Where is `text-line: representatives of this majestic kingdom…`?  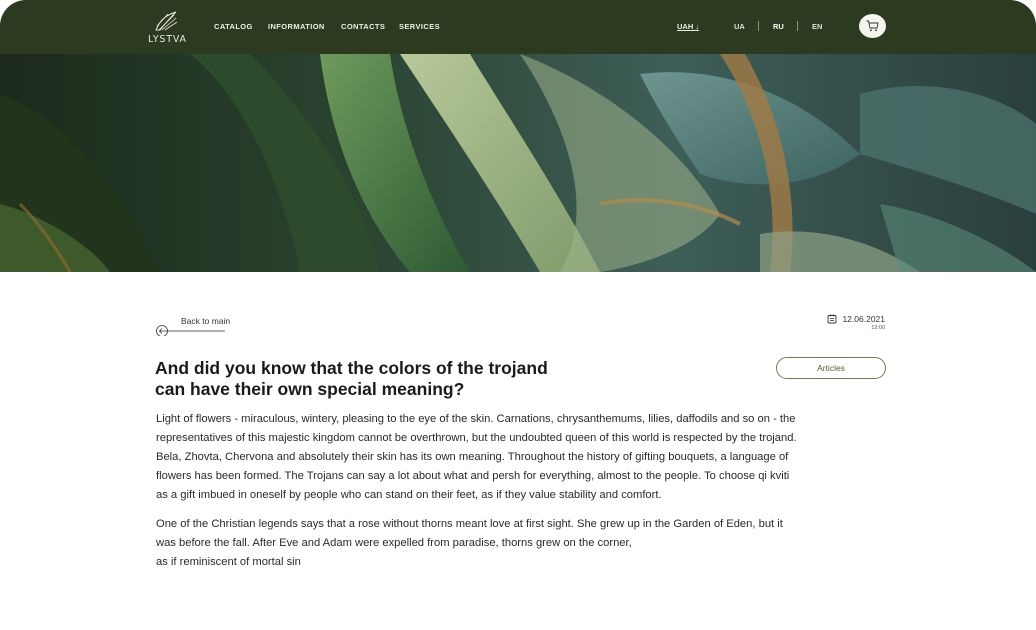
text-line: representatives of this majestic kingdom… is located at coordinates (476, 438).